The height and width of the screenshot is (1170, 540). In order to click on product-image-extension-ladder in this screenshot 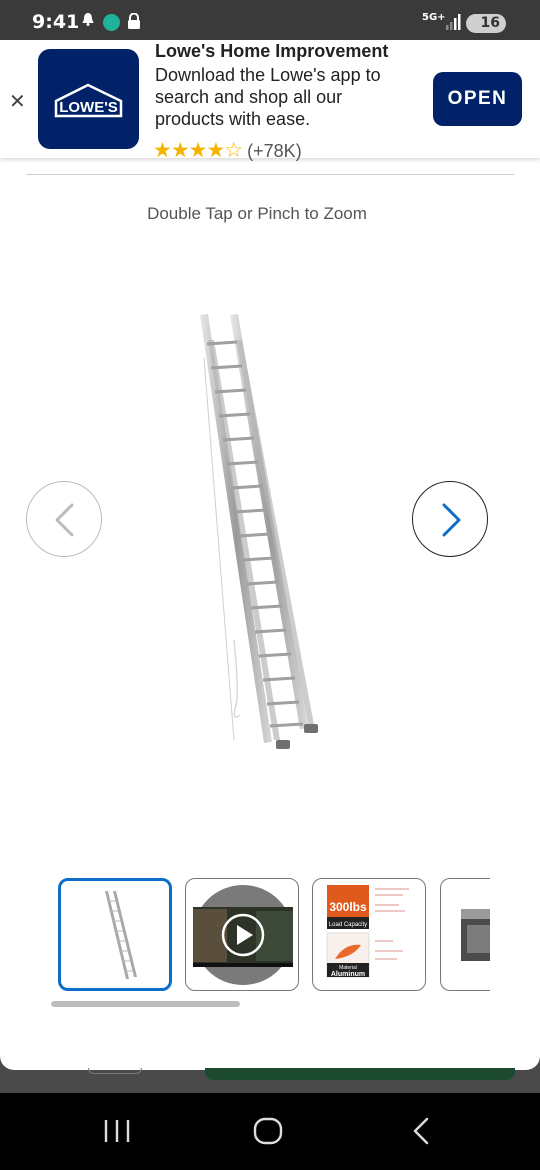, I will do `click(260, 532)`.